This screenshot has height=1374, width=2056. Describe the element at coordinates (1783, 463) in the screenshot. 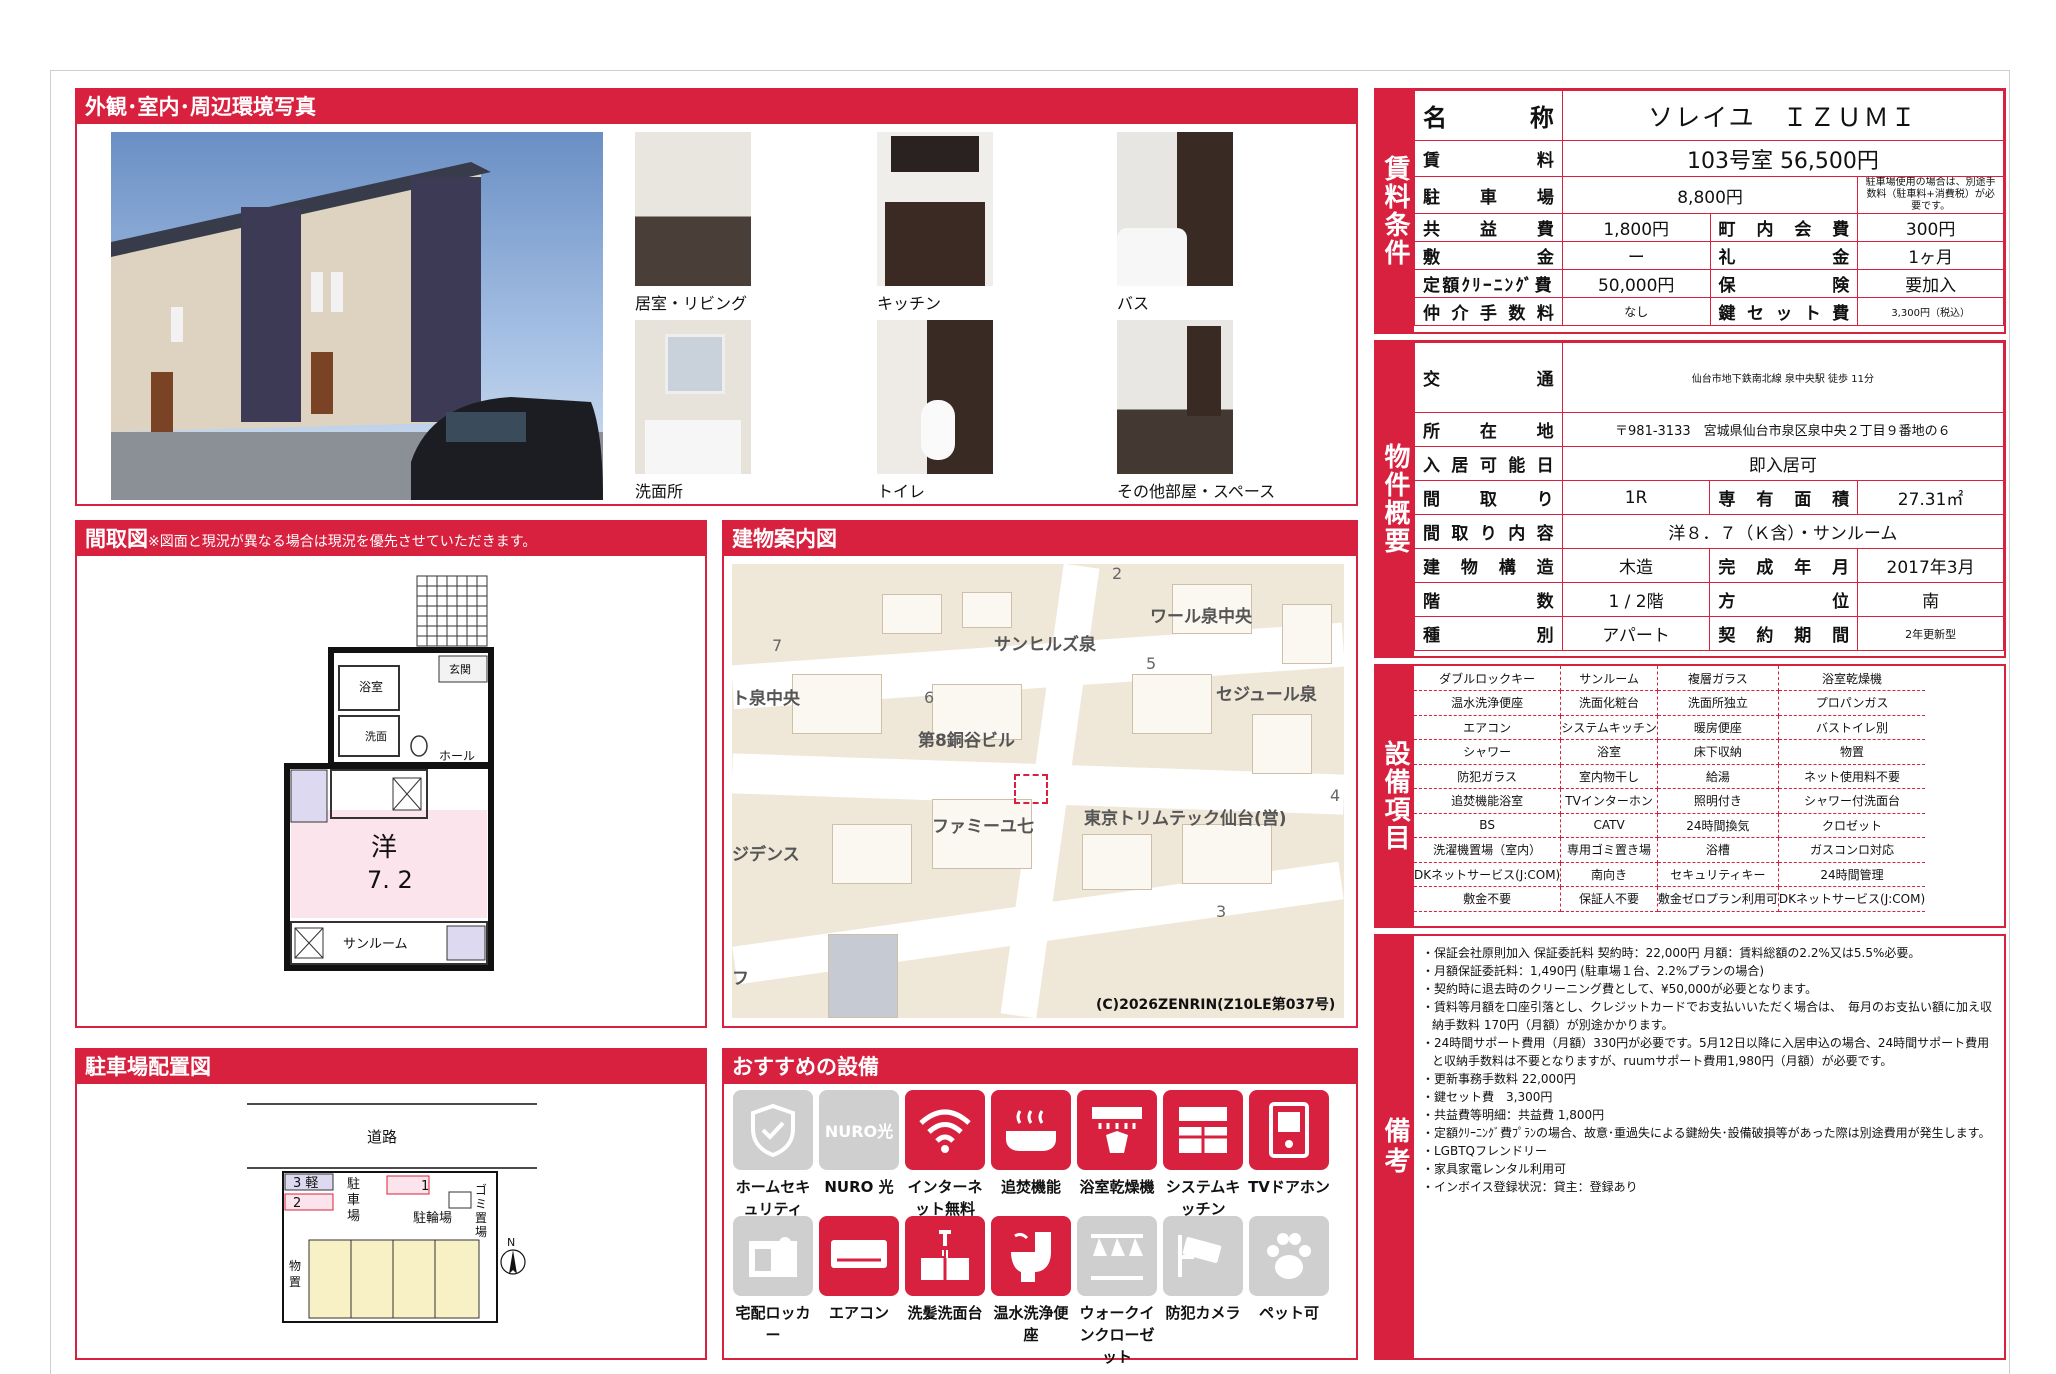

I see `movein-value: 即入居可` at that location.